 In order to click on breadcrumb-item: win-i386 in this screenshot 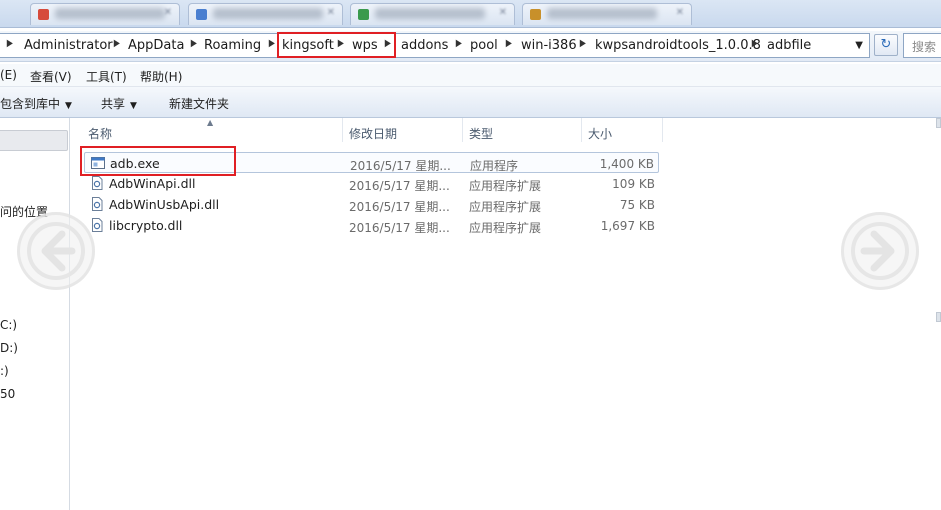, I will do `click(549, 45)`.